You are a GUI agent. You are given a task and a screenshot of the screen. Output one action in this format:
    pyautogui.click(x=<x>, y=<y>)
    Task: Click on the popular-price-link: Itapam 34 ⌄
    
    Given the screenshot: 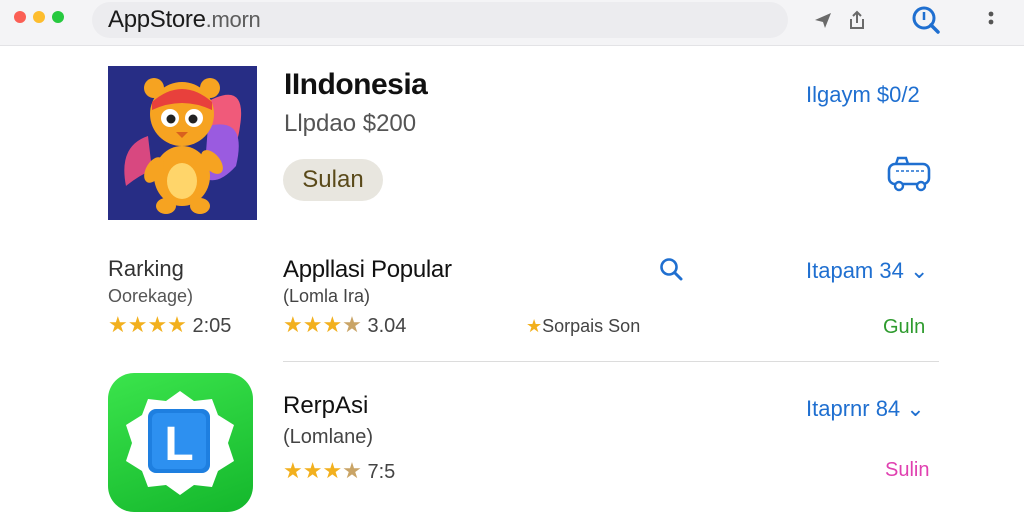 What is the action you would take?
    pyautogui.click(x=867, y=271)
    